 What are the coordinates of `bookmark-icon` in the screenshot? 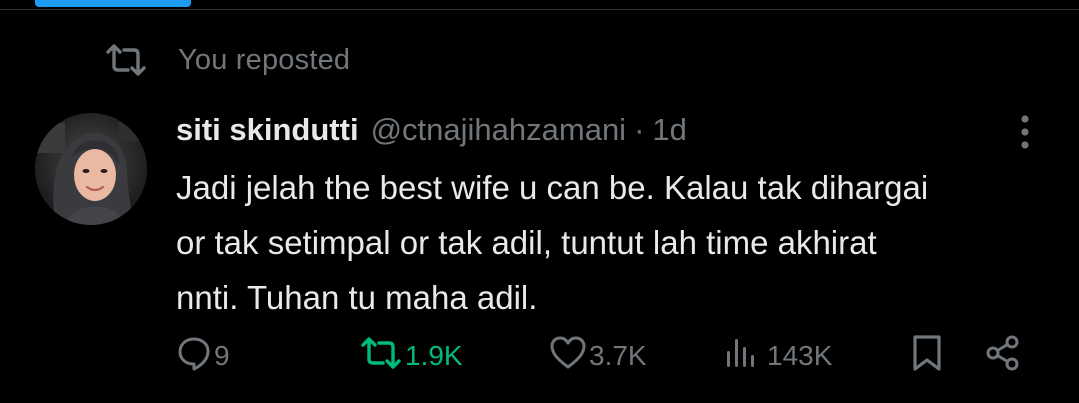 It's located at (927, 356).